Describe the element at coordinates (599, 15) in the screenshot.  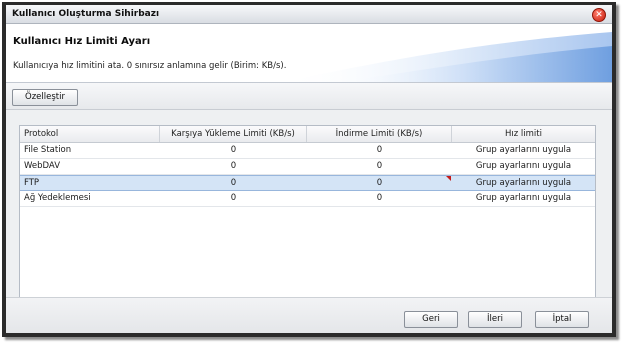
I see `close-icon: ✕` at that location.